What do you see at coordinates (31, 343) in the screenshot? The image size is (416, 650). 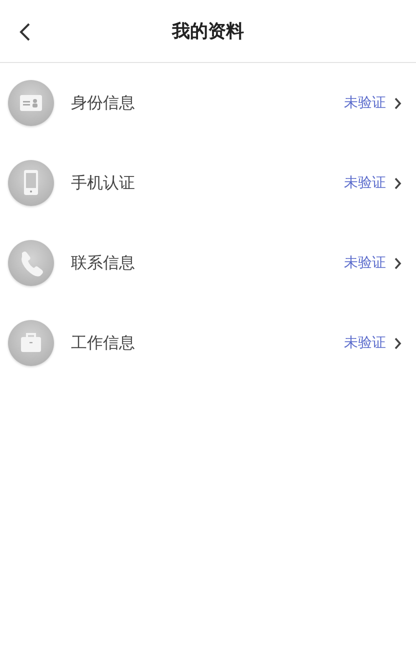 I see `briefcase-icon` at bounding box center [31, 343].